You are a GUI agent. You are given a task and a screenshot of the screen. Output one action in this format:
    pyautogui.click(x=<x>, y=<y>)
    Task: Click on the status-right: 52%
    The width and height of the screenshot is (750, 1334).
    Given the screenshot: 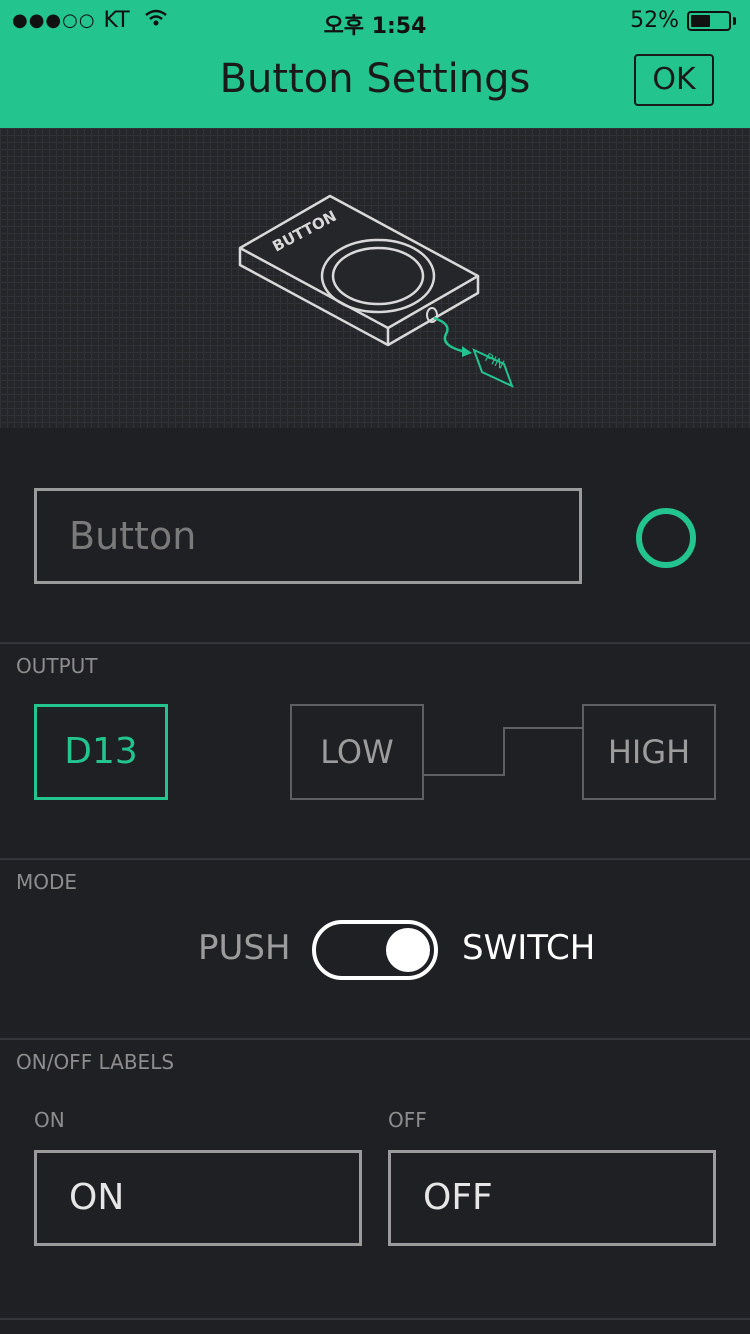 What is the action you would take?
    pyautogui.click(x=683, y=20)
    